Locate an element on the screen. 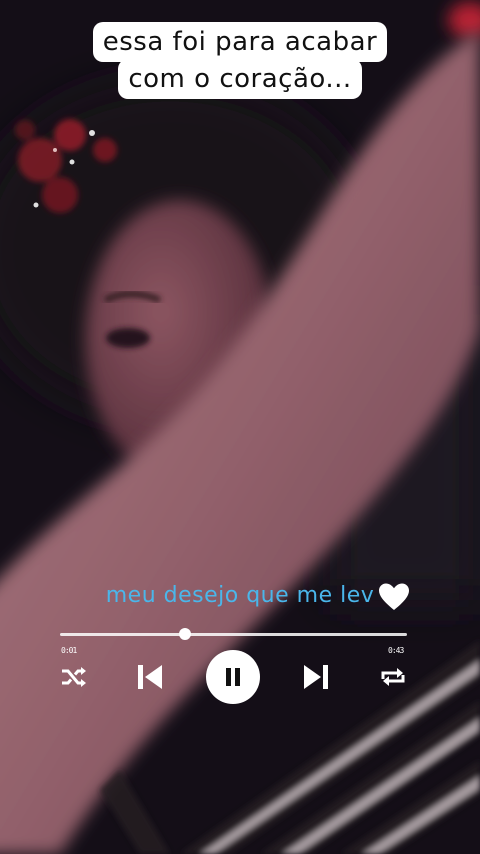 The width and height of the screenshot is (480, 854). pause-icon is located at coordinates (233, 677).